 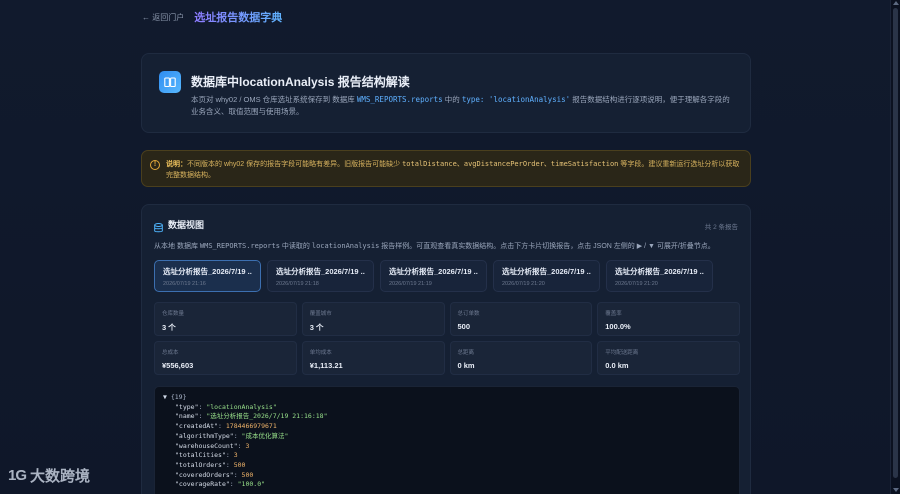 I want to click on scrollbar, so click(x=895, y=247).